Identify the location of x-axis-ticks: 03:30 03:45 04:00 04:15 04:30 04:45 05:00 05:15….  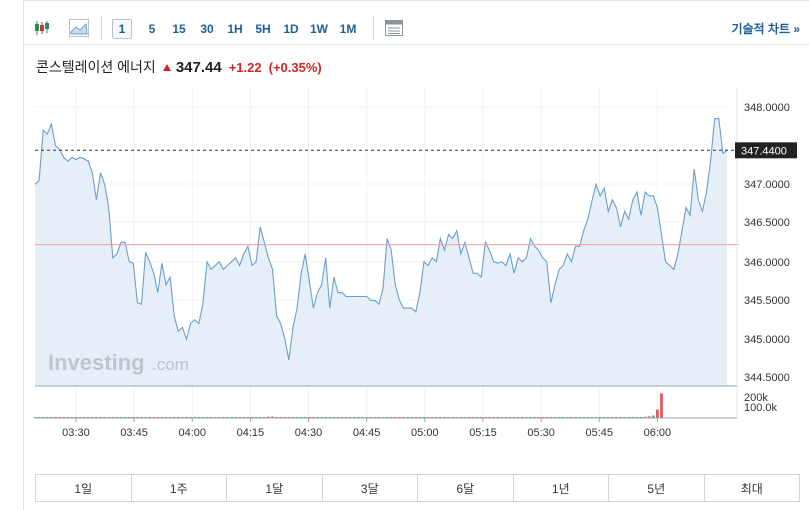
(366, 428).